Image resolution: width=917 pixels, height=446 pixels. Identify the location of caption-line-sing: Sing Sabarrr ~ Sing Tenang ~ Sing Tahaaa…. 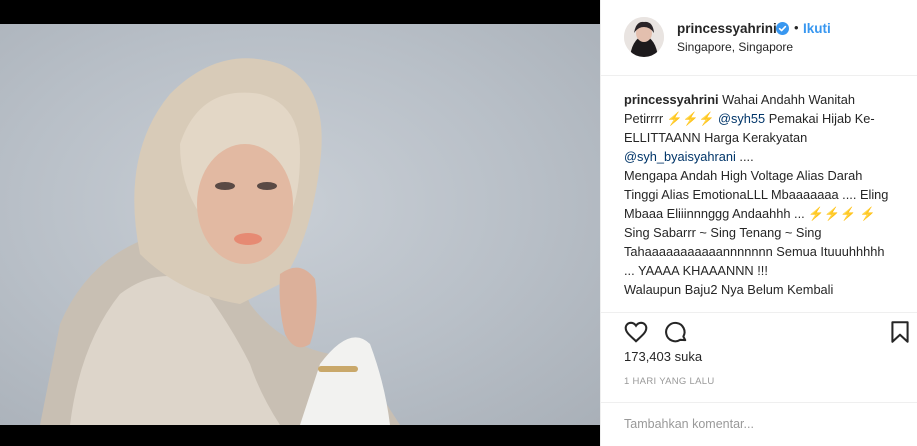
(754, 251).